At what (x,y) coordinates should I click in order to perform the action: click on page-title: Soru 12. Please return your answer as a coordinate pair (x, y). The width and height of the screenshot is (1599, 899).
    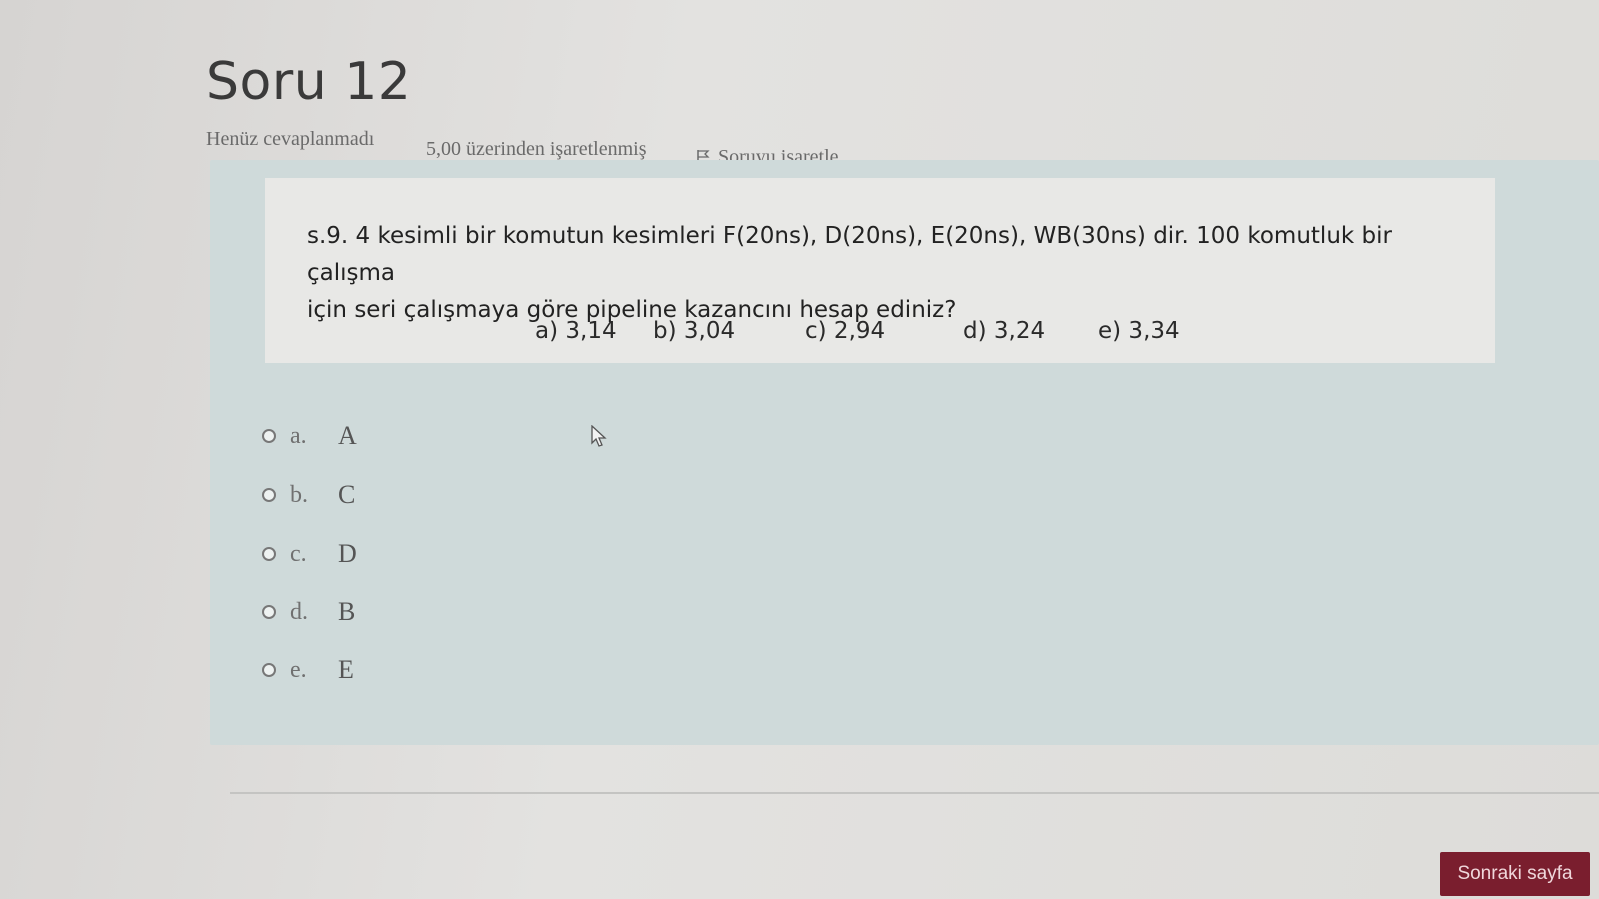
    Looking at the image, I should click on (309, 82).